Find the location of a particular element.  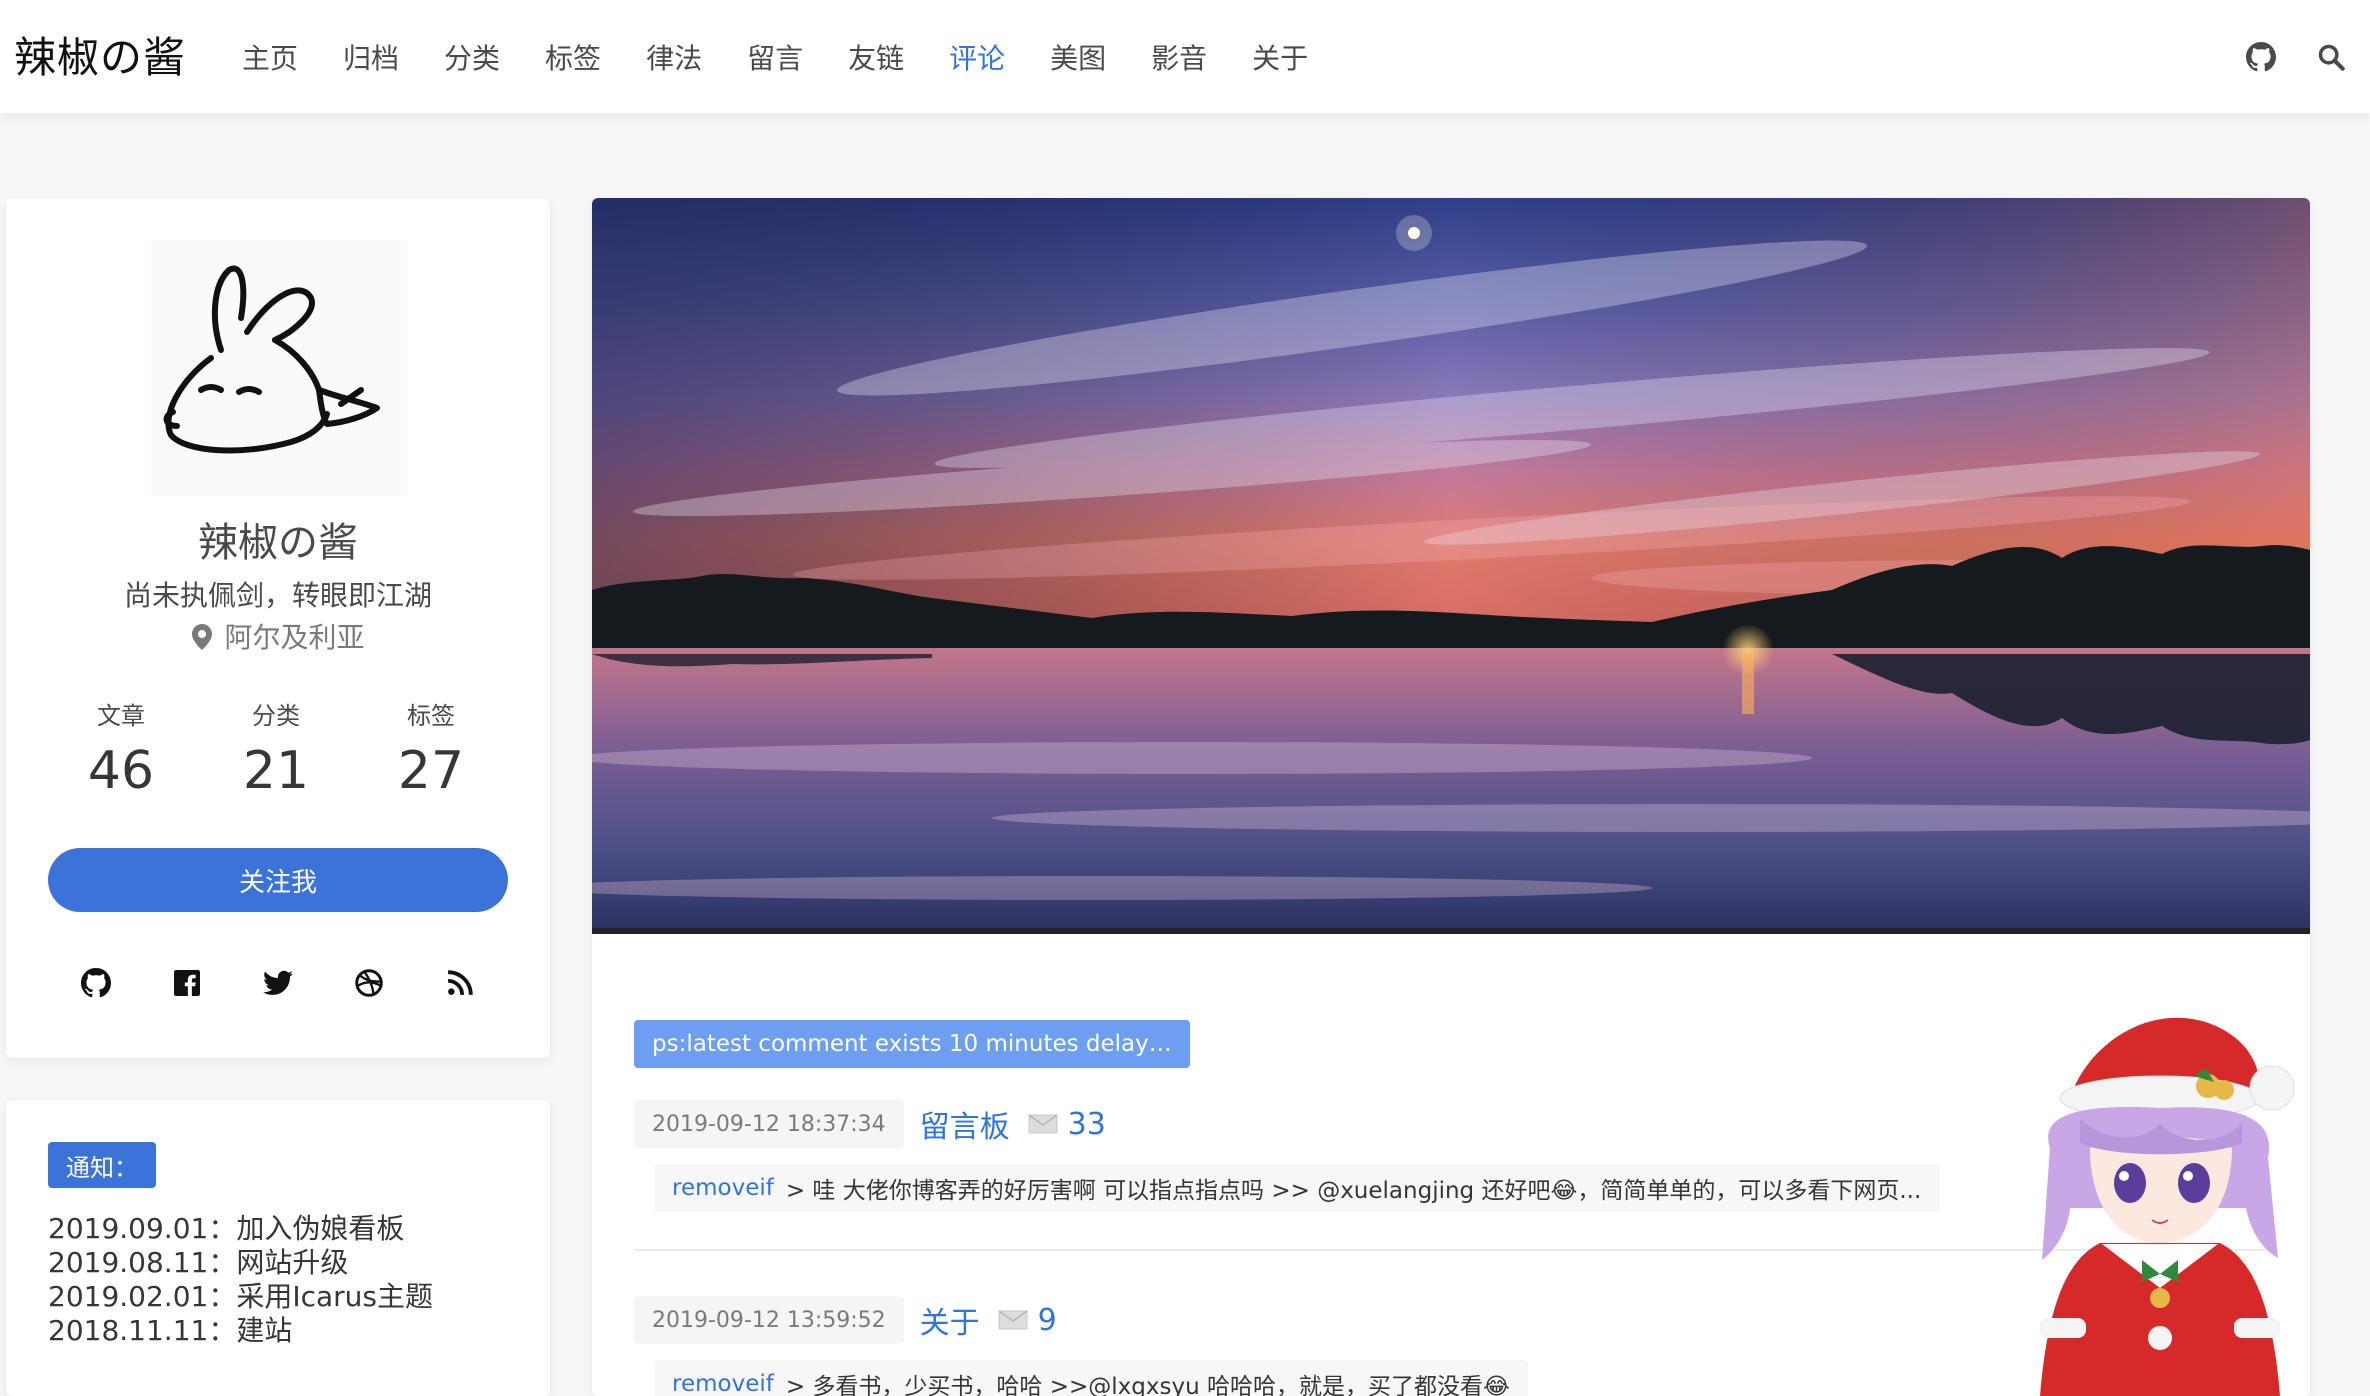

nav-item-tags: 标签 is located at coordinates (573, 57).